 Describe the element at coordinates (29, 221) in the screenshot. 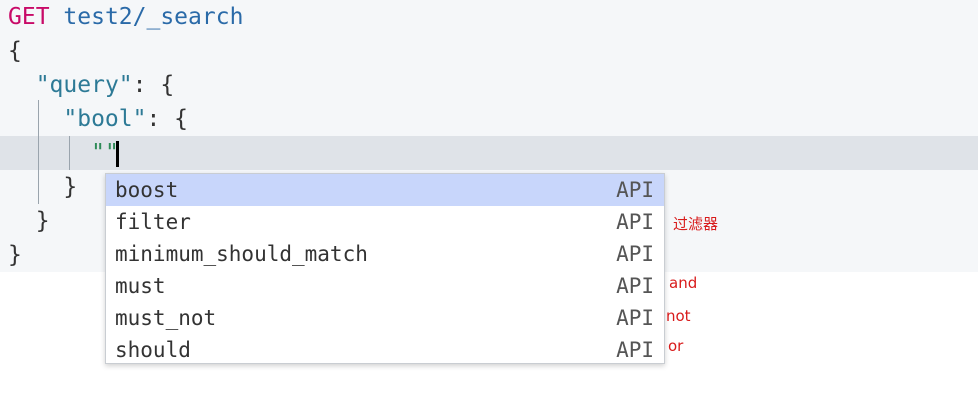

I see `code-line-close-query: }` at that location.